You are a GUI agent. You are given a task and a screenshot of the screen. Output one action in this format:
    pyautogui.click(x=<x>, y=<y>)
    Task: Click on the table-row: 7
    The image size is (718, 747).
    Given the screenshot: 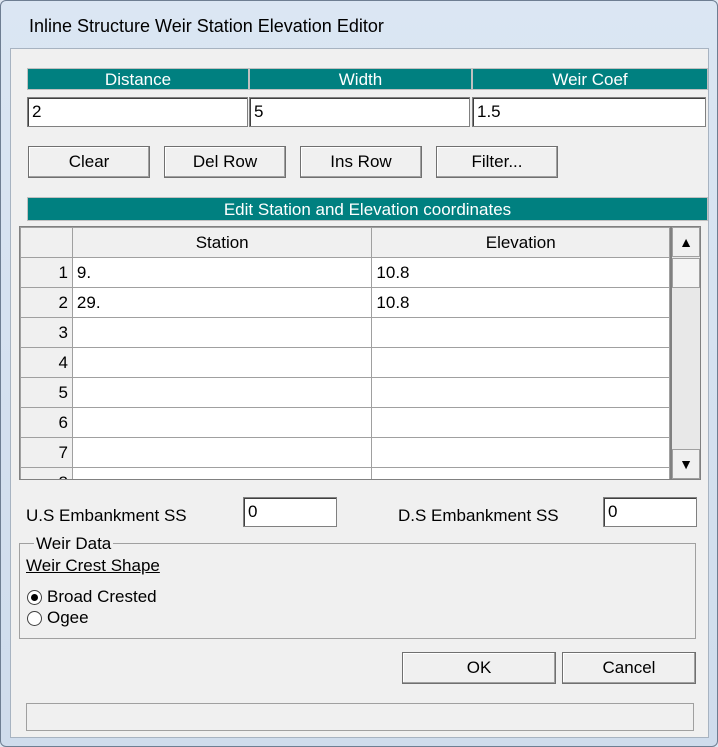 What is the action you would take?
    pyautogui.click(x=345, y=452)
    